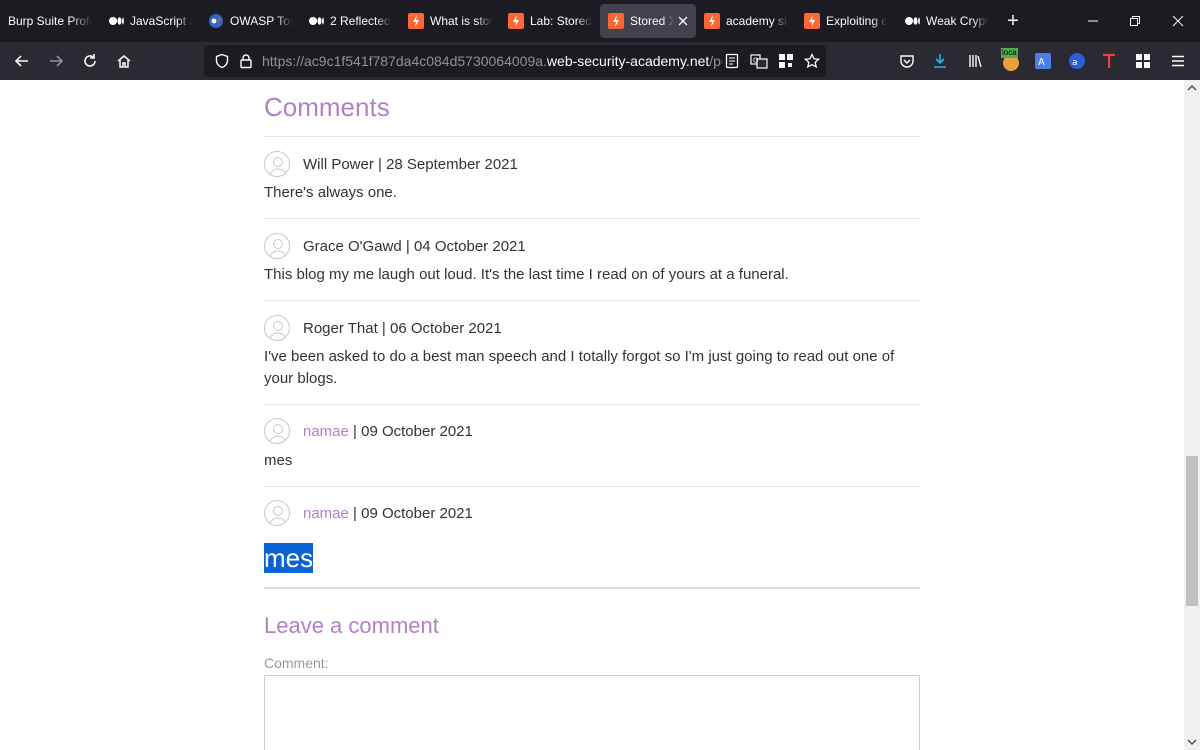 The image size is (1200, 750). I want to click on url-path: /post?p, so click(715, 61).